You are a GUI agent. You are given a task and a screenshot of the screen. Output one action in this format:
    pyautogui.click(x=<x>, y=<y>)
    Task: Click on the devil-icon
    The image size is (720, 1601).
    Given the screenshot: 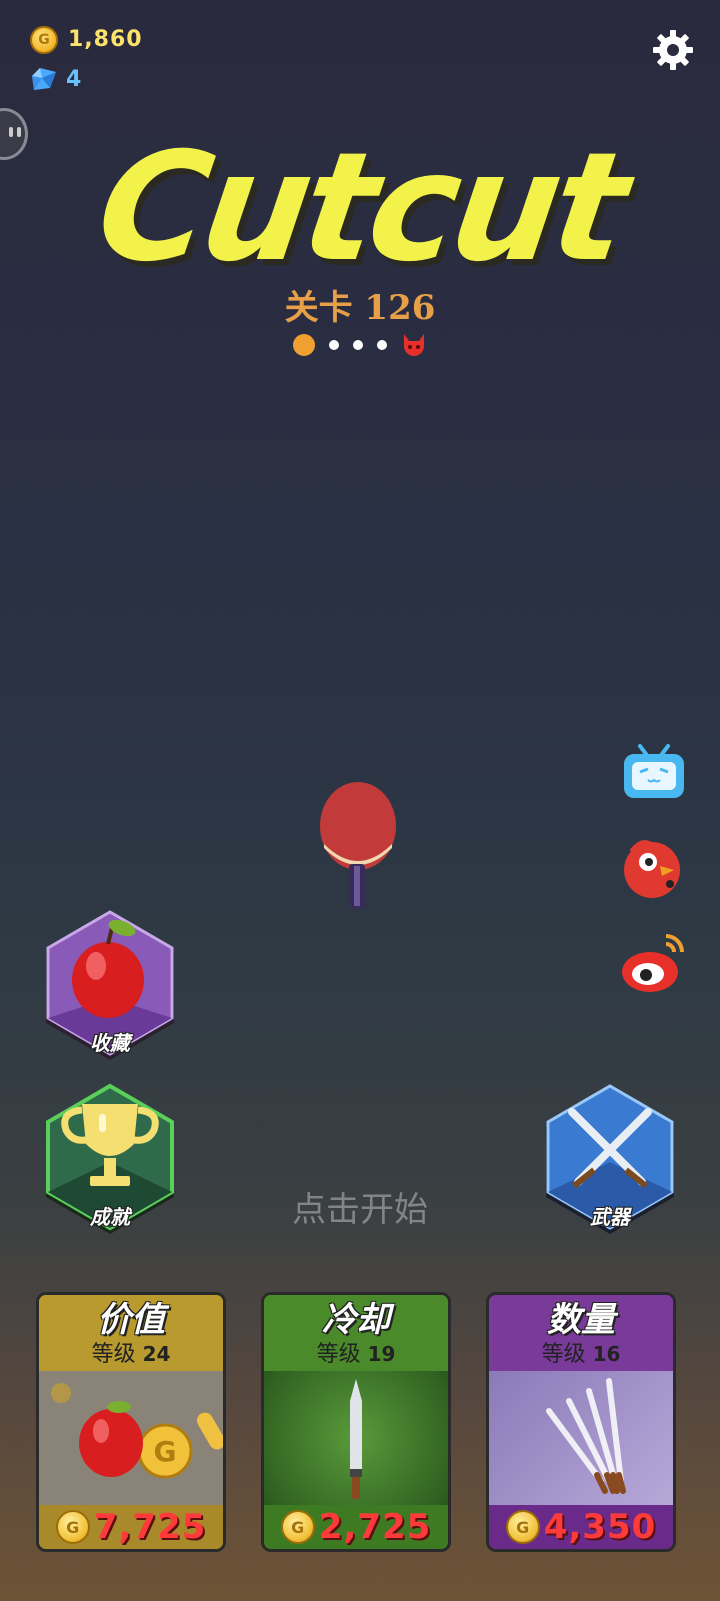 What is the action you would take?
    pyautogui.click(x=414, y=345)
    